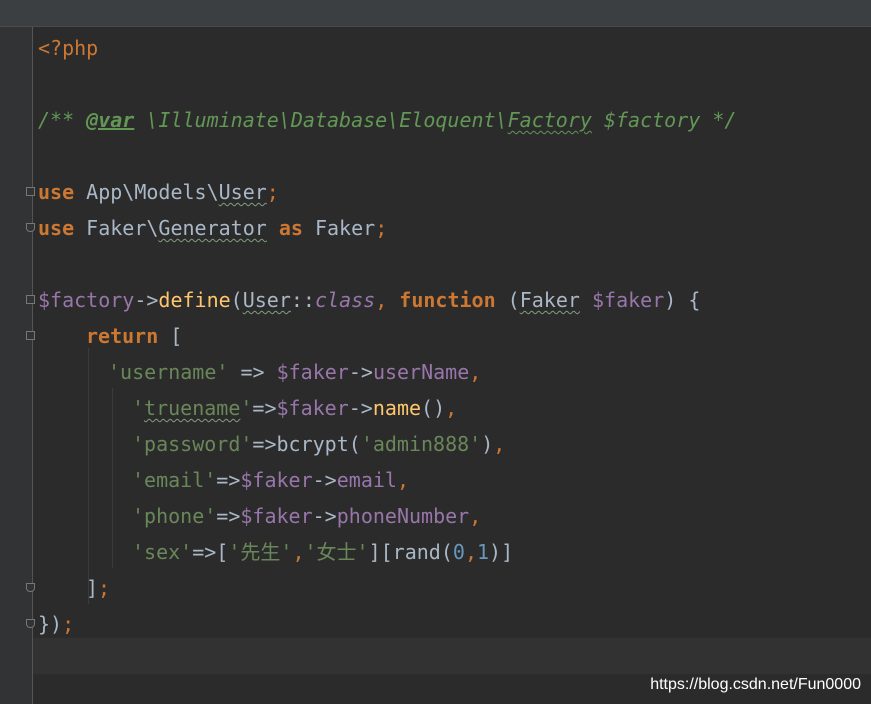 The height and width of the screenshot is (704, 871). Describe the element at coordinates (16, 365) in the screenshot. I see `editor-gutter` at that location.